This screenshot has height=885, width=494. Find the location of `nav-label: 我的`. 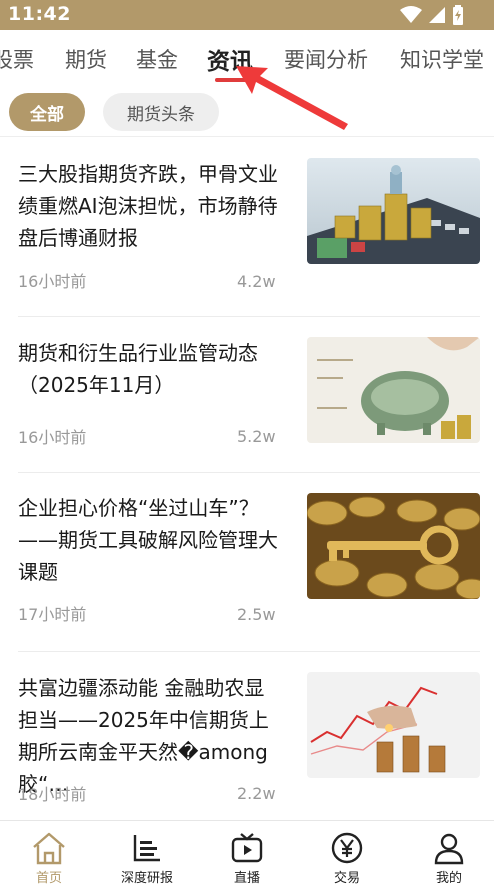

nav-label: 我的 is located at coordinates (448, 878).